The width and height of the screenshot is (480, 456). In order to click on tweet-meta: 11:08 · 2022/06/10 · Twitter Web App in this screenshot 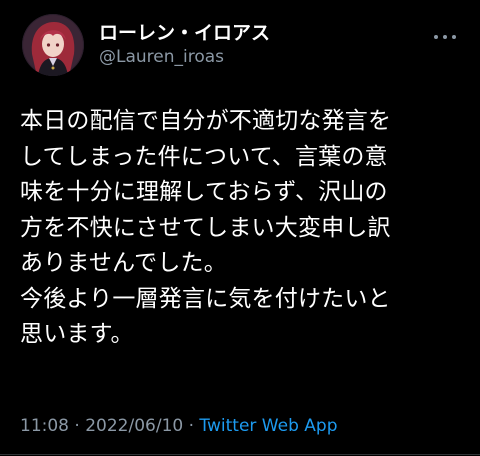, I will do `click(178, 426)`.